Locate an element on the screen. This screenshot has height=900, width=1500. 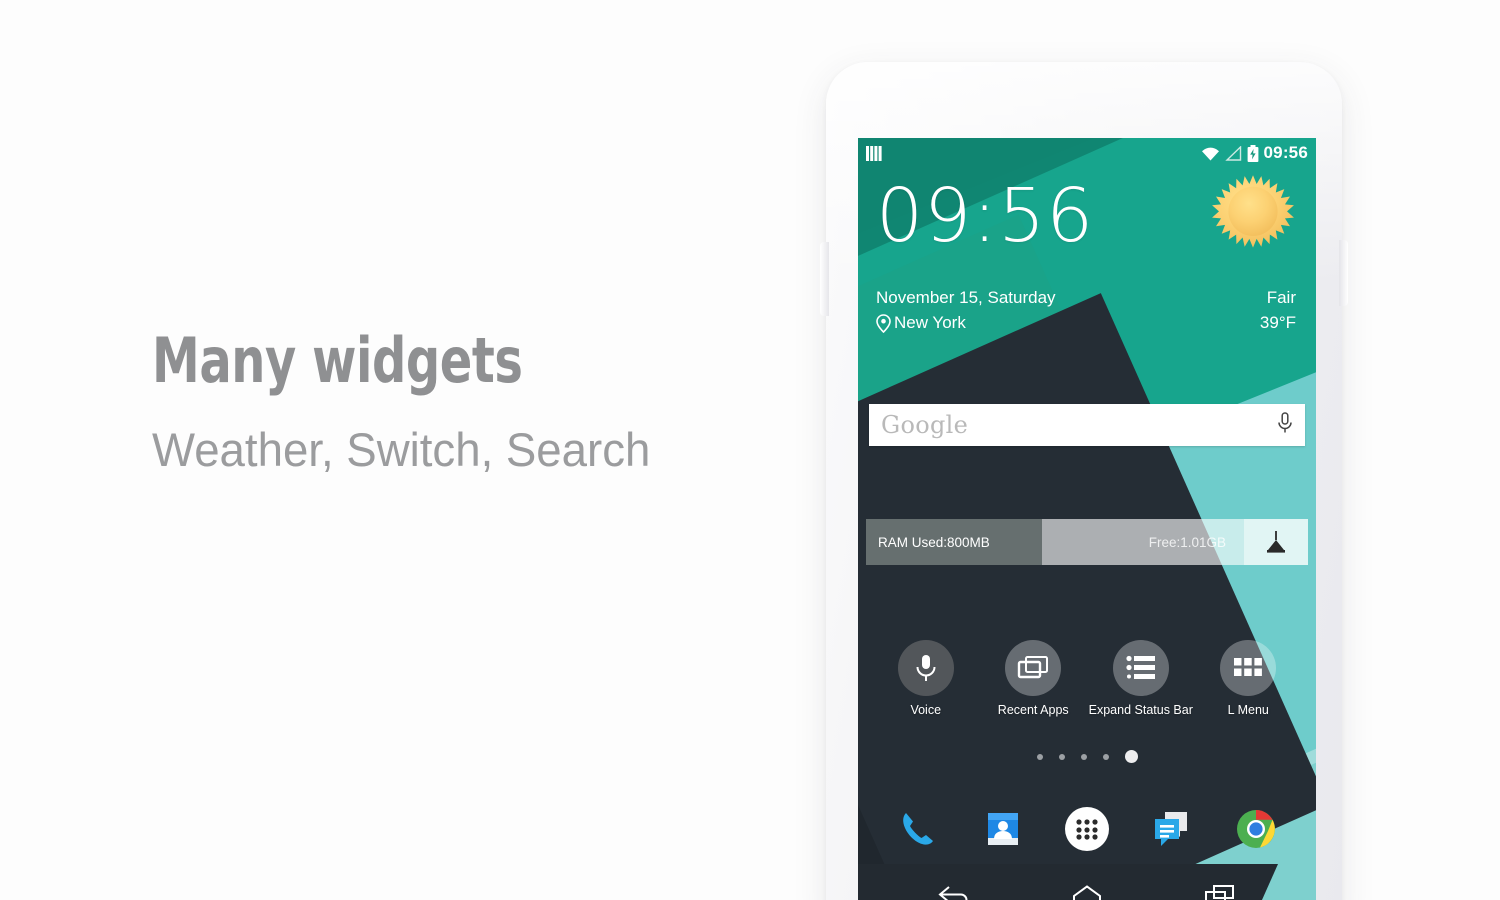
weather-details: November 15, Saturday Fair New York 39°F is located at coordinates (1086, 313).